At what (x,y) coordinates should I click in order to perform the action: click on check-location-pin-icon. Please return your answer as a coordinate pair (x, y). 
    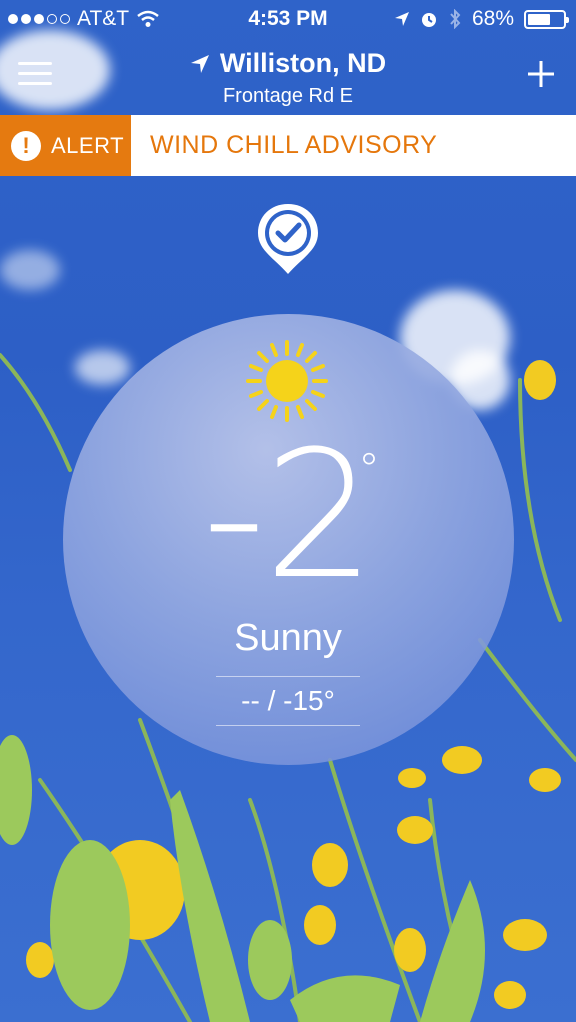
    Looking at the image, I should click on (288, 239).